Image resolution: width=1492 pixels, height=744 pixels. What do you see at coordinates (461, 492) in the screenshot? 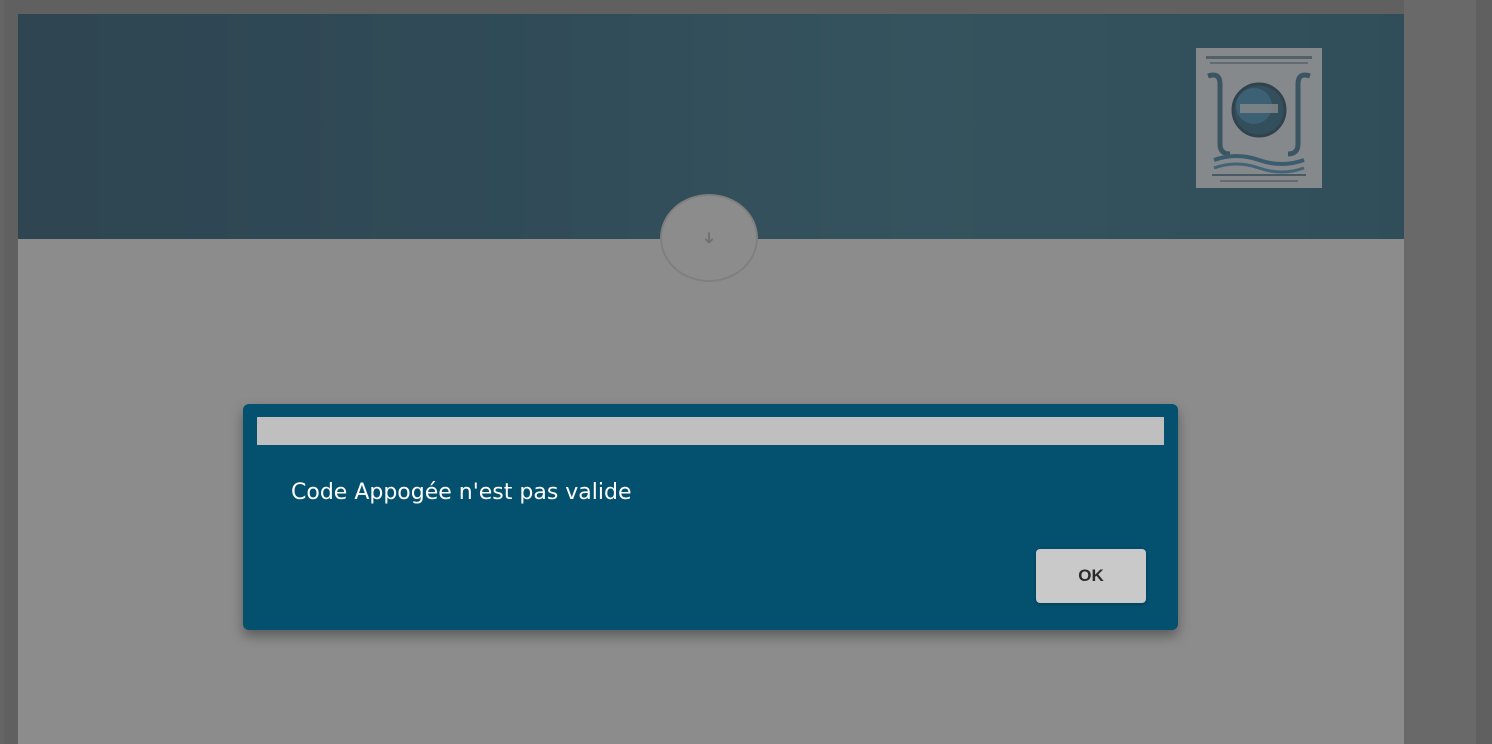
I see `dialog-message: Code Appogée n'est pas valide` at bounding box center [461, 492].